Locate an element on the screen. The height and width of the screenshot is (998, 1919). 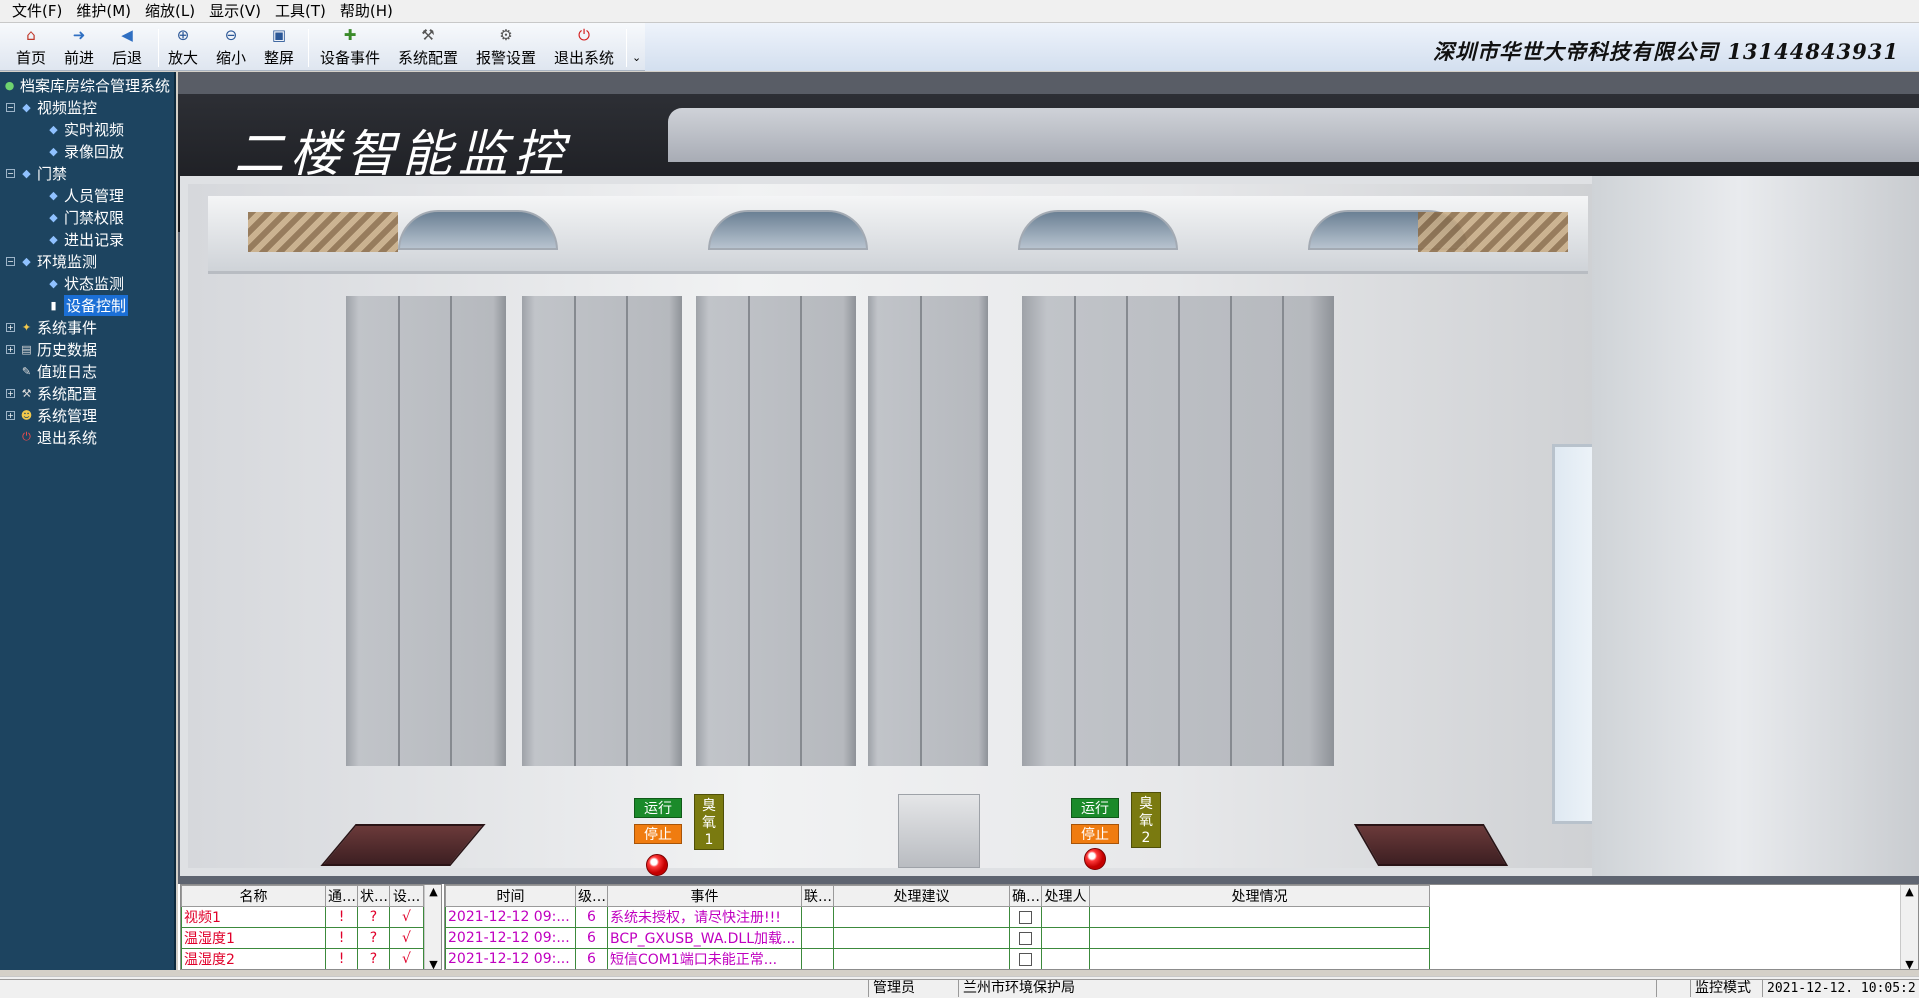
col-header-time: 时间 is located at coordinates (510, 896).